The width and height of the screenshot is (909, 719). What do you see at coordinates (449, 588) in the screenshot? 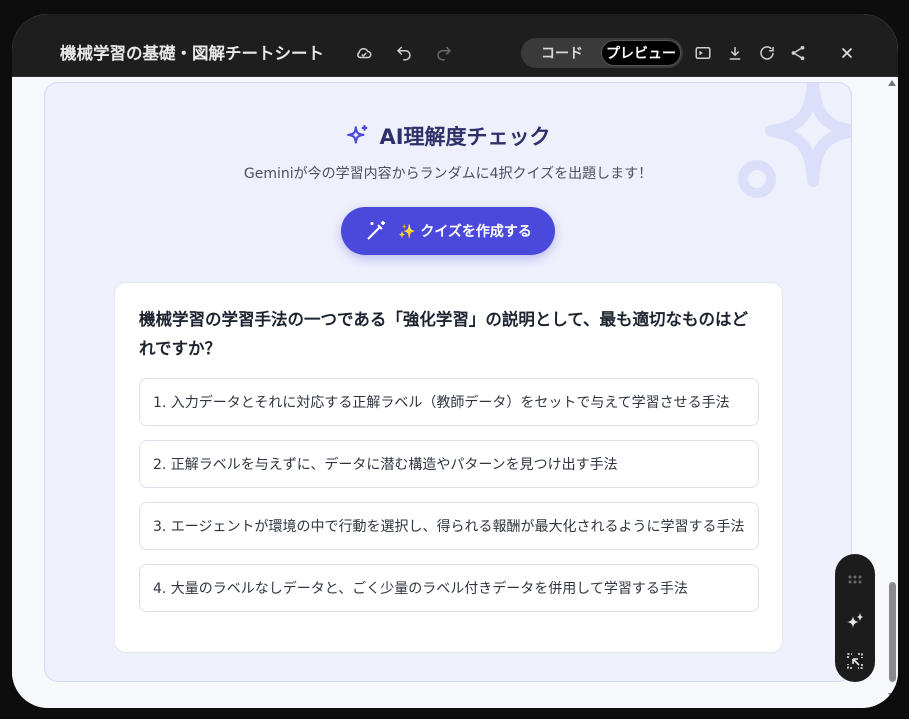
I see `answer-option-4: 4. 大量のラベルなしデータと、ごく少量のラベル付きデータを併用して学習する手法` at bounding box center [449, 588].